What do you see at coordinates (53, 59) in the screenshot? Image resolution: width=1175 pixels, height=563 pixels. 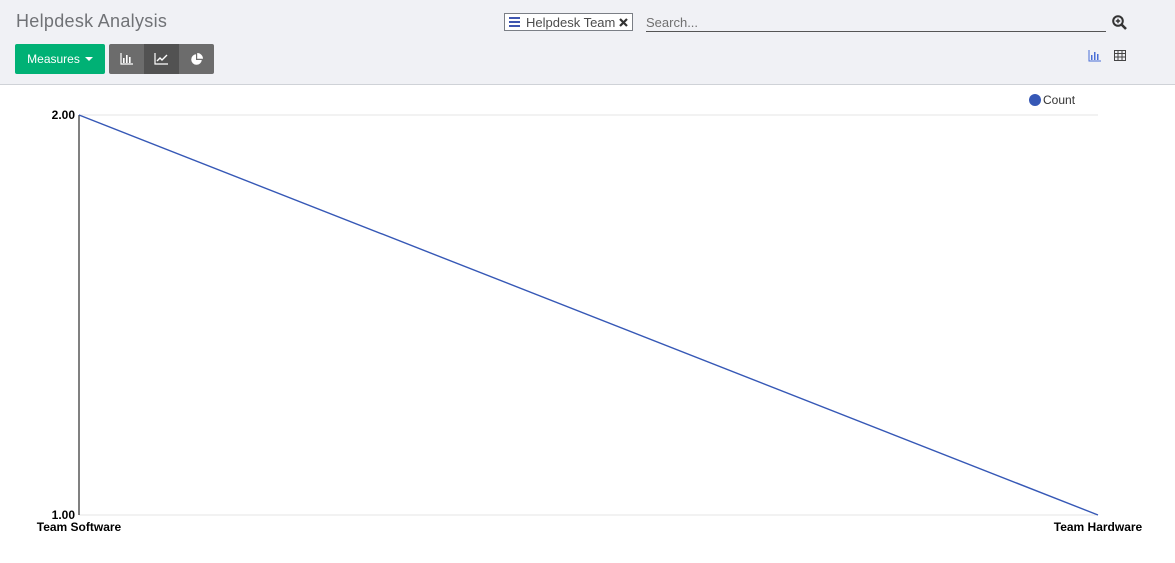 I see `measures-label: Measures` at bounding box center [53, 59].